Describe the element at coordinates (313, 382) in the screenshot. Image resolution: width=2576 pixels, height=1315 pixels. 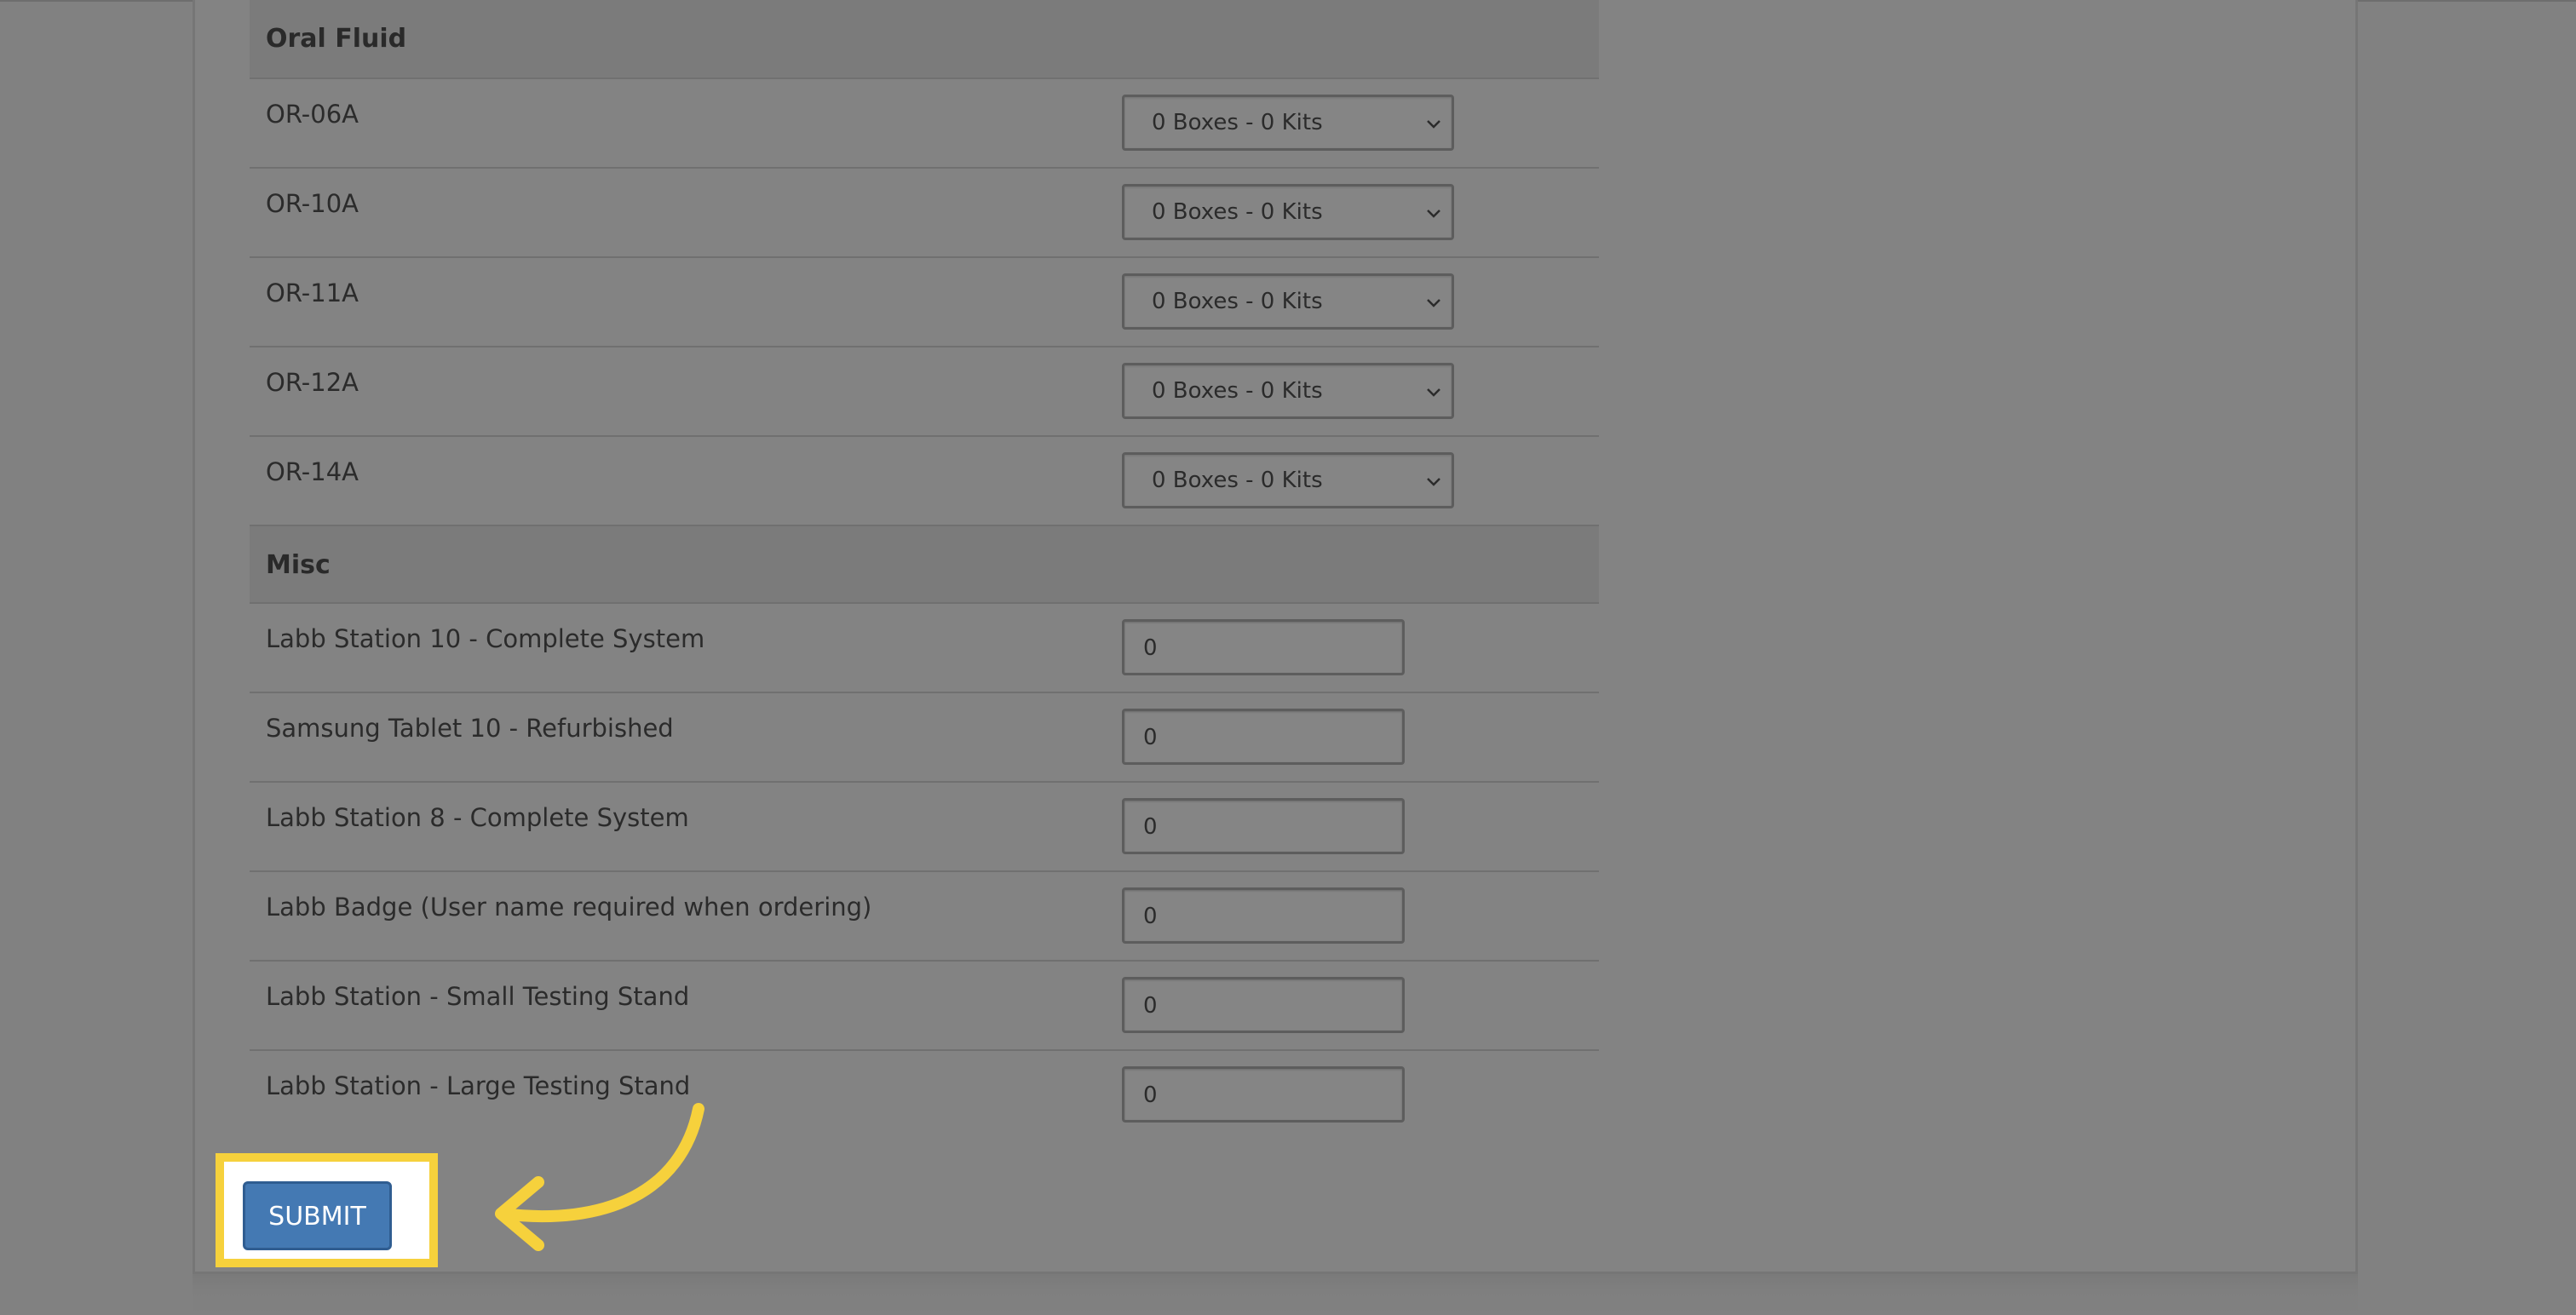
I see `product-label: OR-12A` at that location.